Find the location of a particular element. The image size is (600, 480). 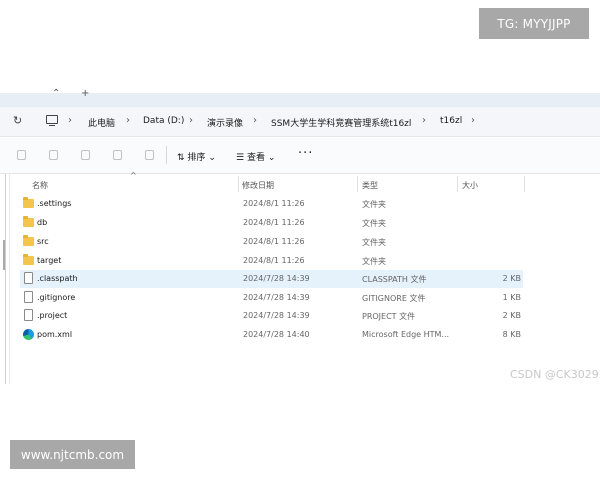

csdn-watermark: CSDN @CK3029 is located at coordinates (554, 374).